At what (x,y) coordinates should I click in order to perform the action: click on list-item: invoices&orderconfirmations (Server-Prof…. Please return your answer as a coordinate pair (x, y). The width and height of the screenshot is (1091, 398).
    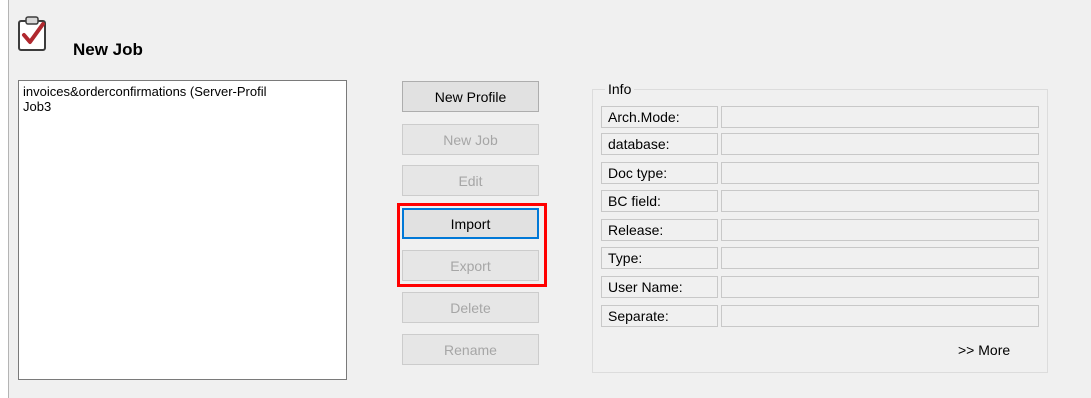
    Looking at the image, I should click on (182, 91).